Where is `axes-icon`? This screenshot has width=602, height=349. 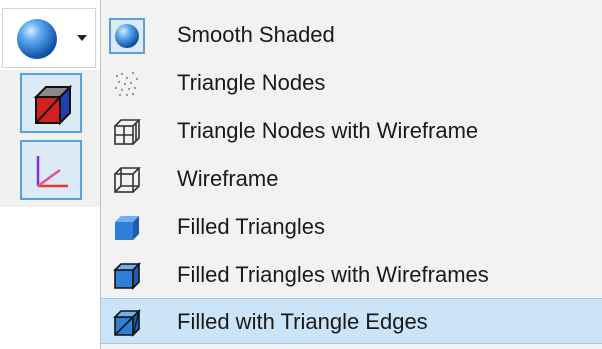 axes-icon is located at coordinates (52, 172).